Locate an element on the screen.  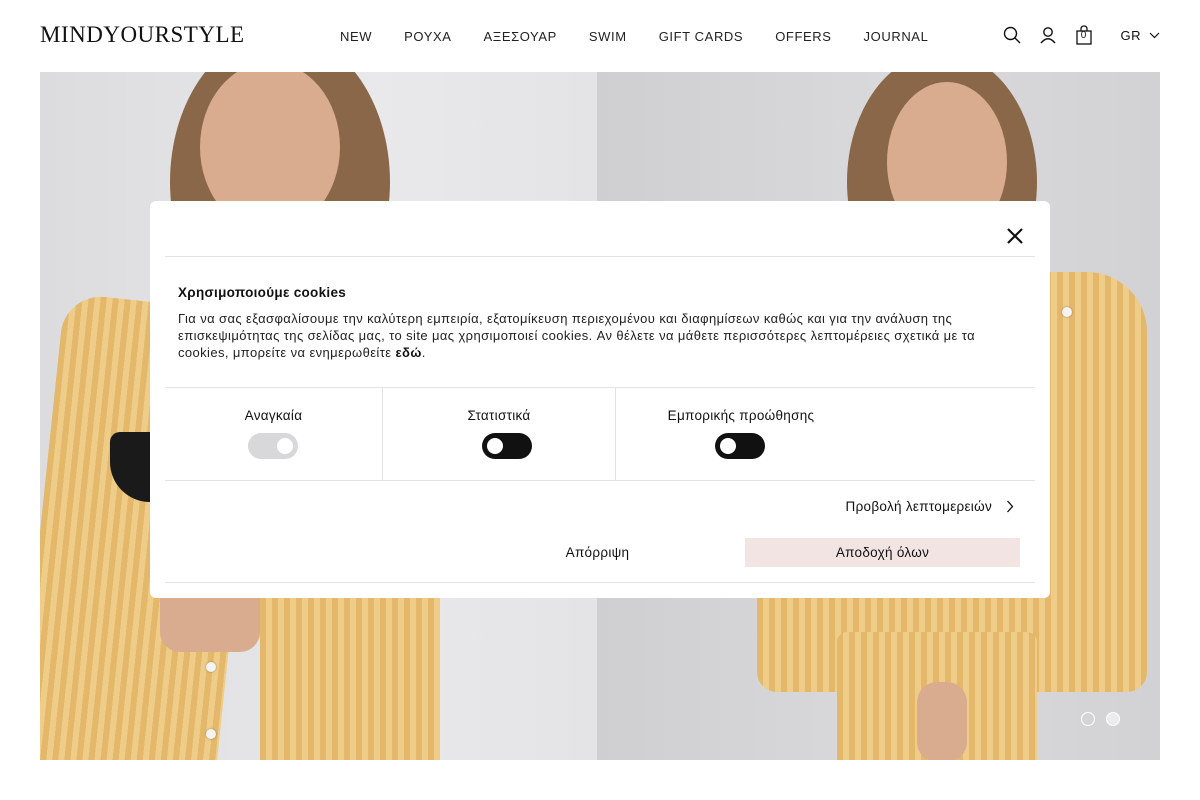
nav-item-clothes: ΡΟΥΧΑ is located at coordinates (427, 36).